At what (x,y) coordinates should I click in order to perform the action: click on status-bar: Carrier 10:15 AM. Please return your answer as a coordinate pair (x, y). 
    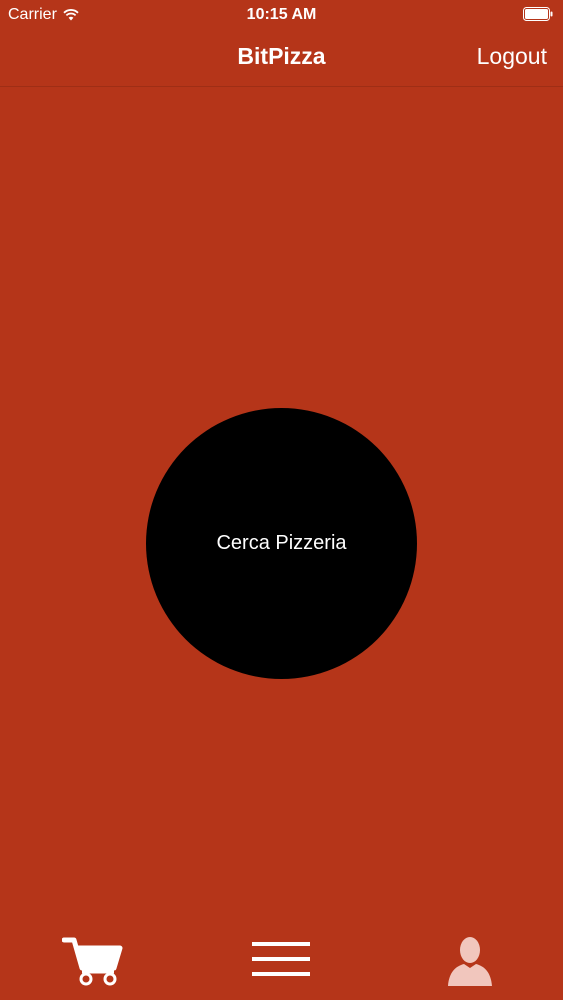
    Looking at the image, I should click on (281, 15).